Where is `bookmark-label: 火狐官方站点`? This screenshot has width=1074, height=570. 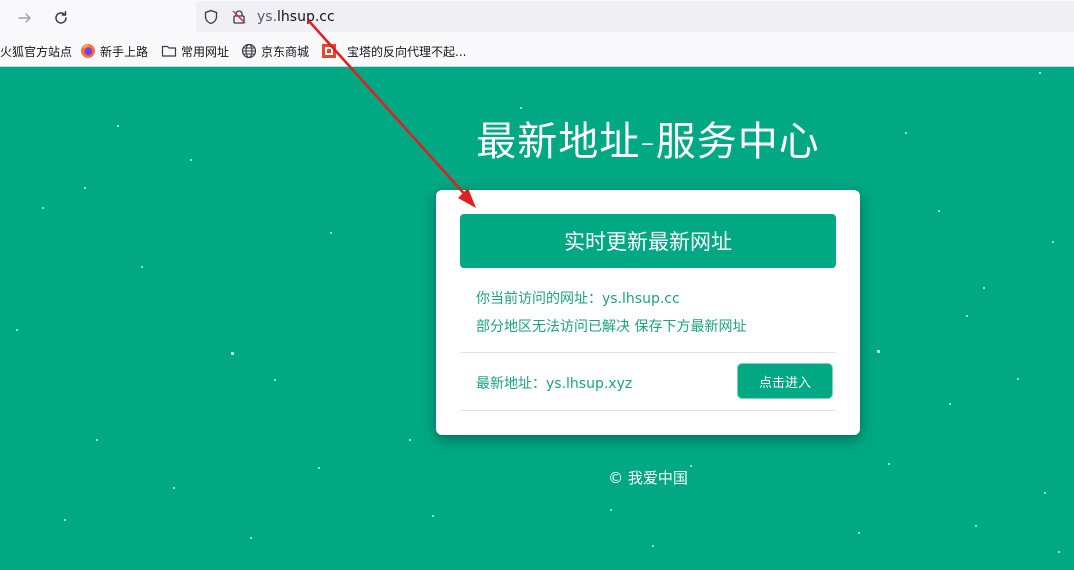 bookmark-label: 火狐官方站点 is located at coordinates (36, 51).